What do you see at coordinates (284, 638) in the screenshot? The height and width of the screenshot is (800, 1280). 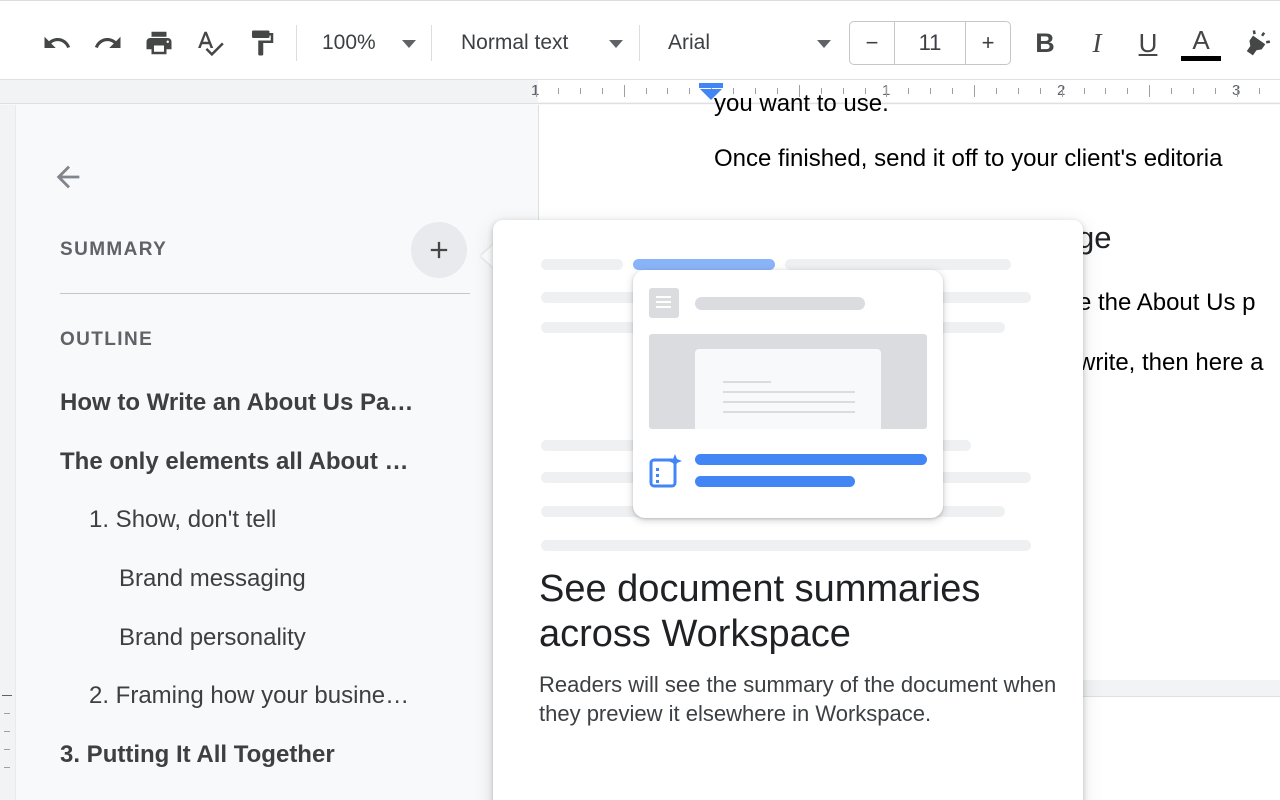 I see `outline-item: Brand personality` at bounding box center [284, 638].